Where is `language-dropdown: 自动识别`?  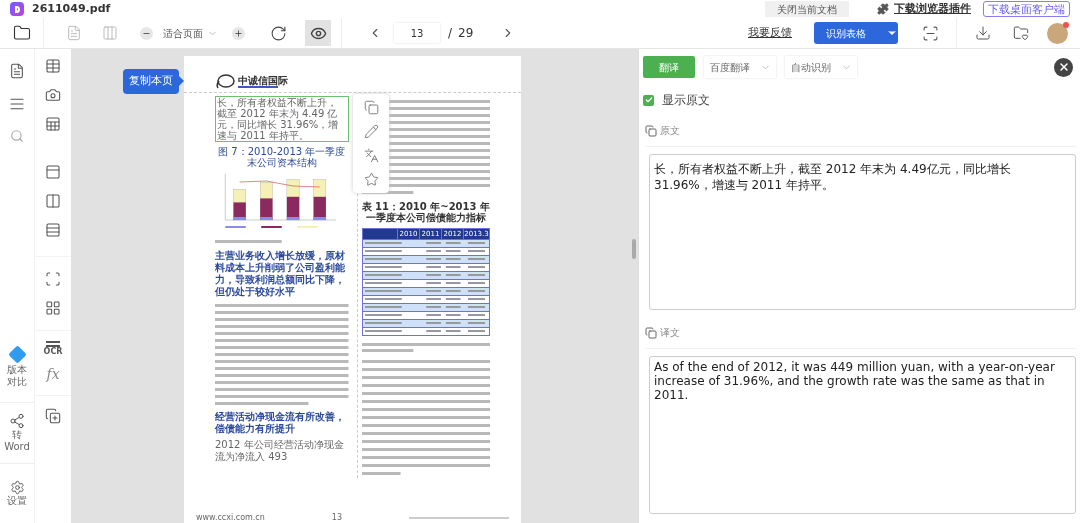
language-dropdown: 自动识别 is located at coordinates (821, 67).